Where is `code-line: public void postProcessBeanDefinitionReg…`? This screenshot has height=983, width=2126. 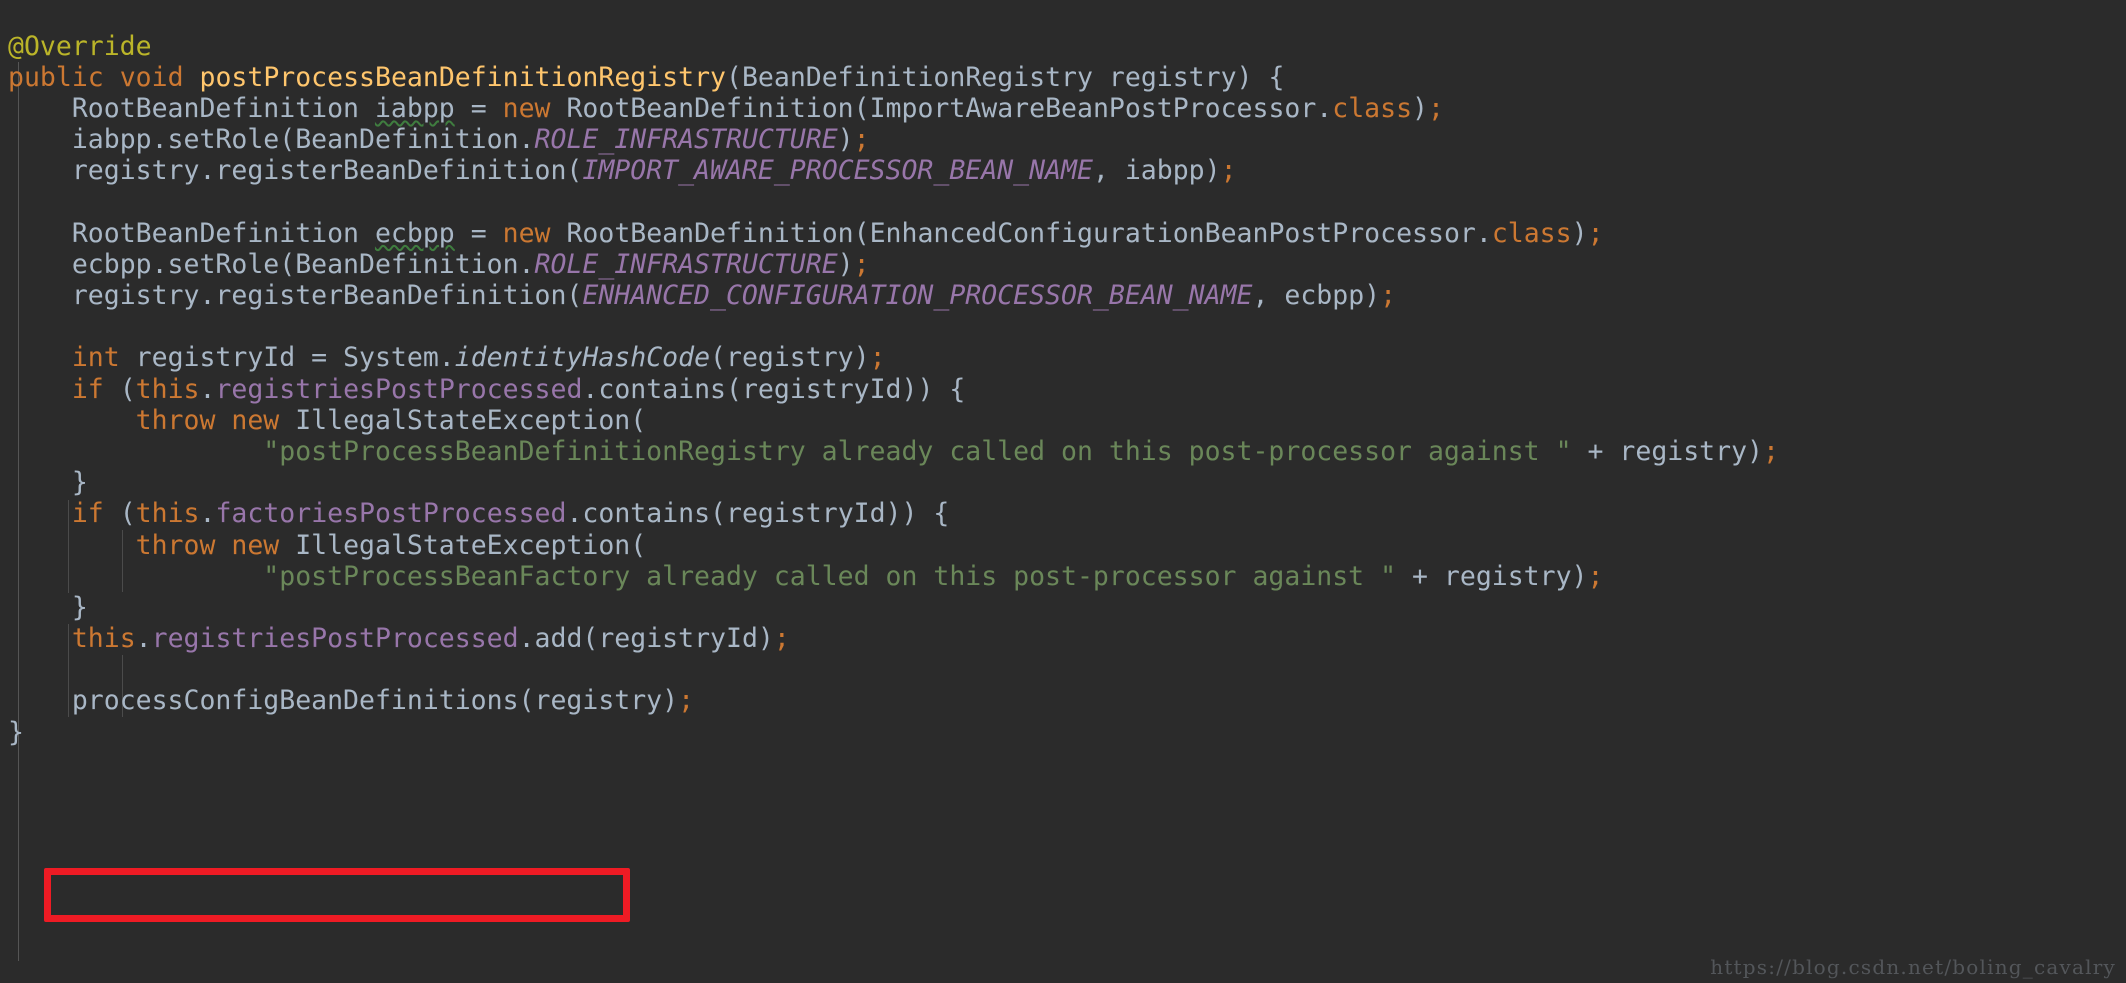 code-line: public void postProcessBeanDefinitionReg… is located at coordinates (893, 77).